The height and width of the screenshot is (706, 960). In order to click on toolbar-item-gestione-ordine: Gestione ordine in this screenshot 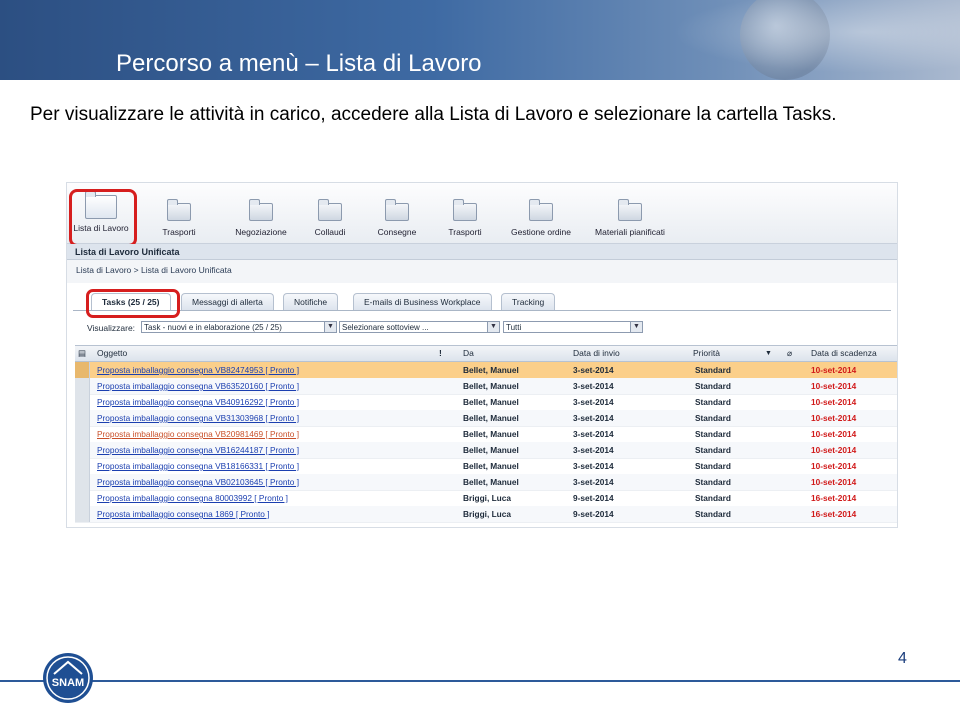, I will do `click(541, 215)`.